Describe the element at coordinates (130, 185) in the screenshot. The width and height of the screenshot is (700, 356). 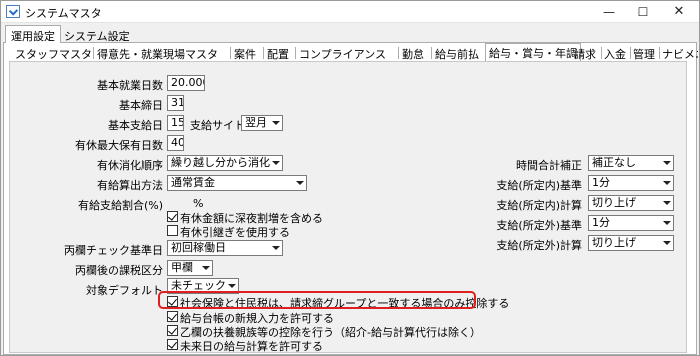
I see `paid-leave-calc-label: 有給算出方法` at that location.